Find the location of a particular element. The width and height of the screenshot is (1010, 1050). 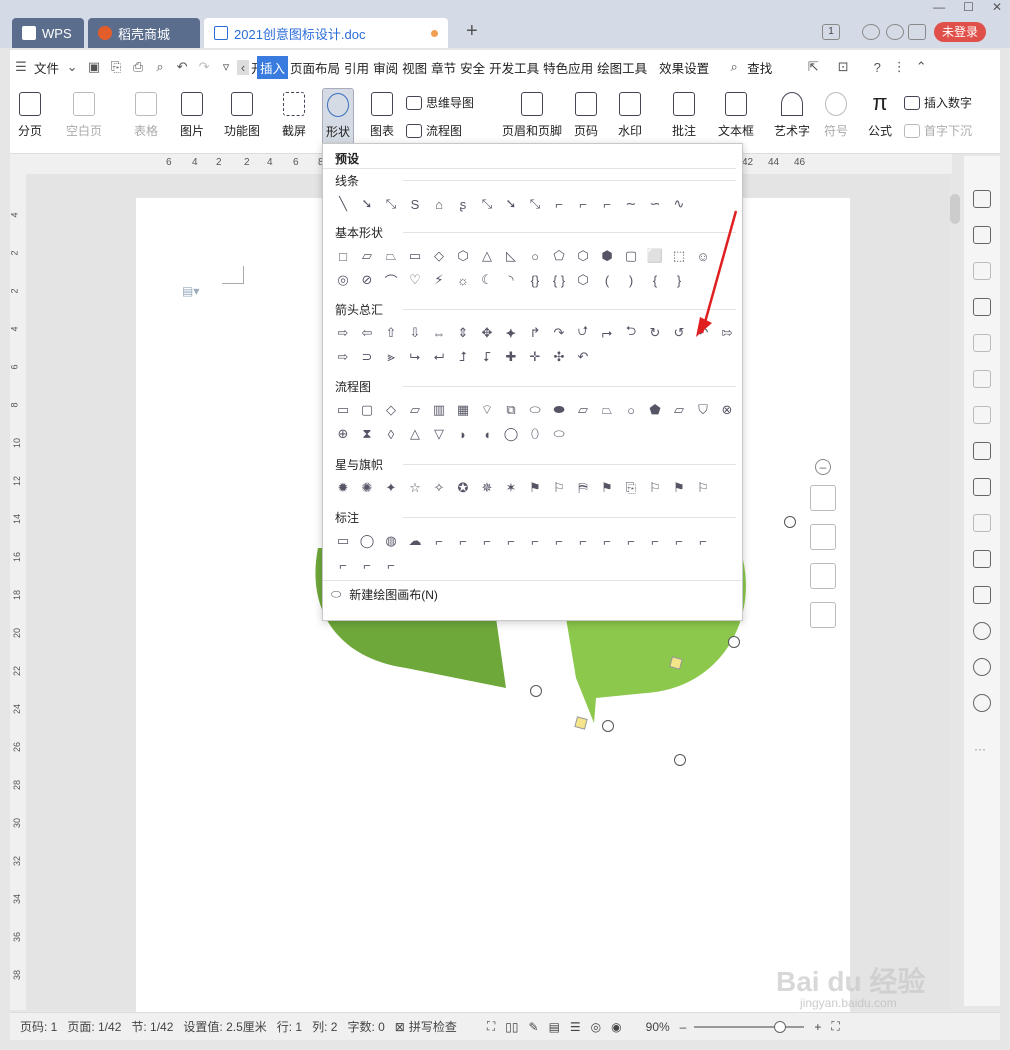

web-view-icon: ◎ is located at coordinates (596, 1027).